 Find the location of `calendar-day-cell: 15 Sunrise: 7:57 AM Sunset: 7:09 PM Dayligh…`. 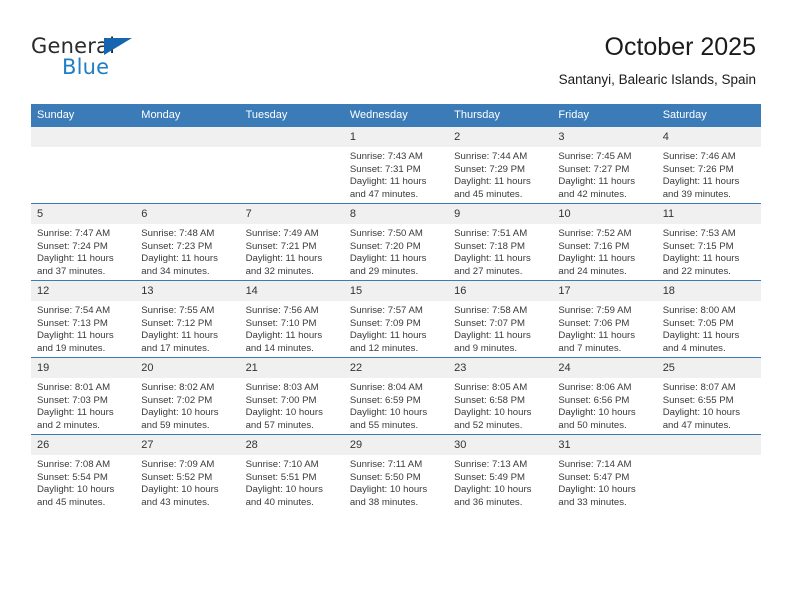

calendar-day-cell: 15 Sunrise: 7:57 AM Sunset: 7:09 PM Dayligh… is located at coordinates (396, 319).